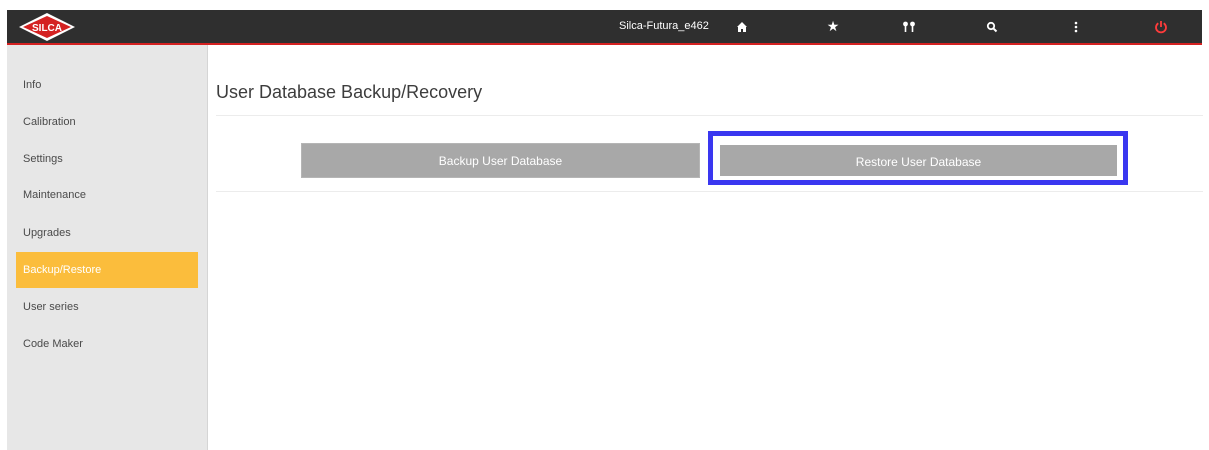  I want to click on page-title: User Database Backup/Recovery, so click(349, 92).